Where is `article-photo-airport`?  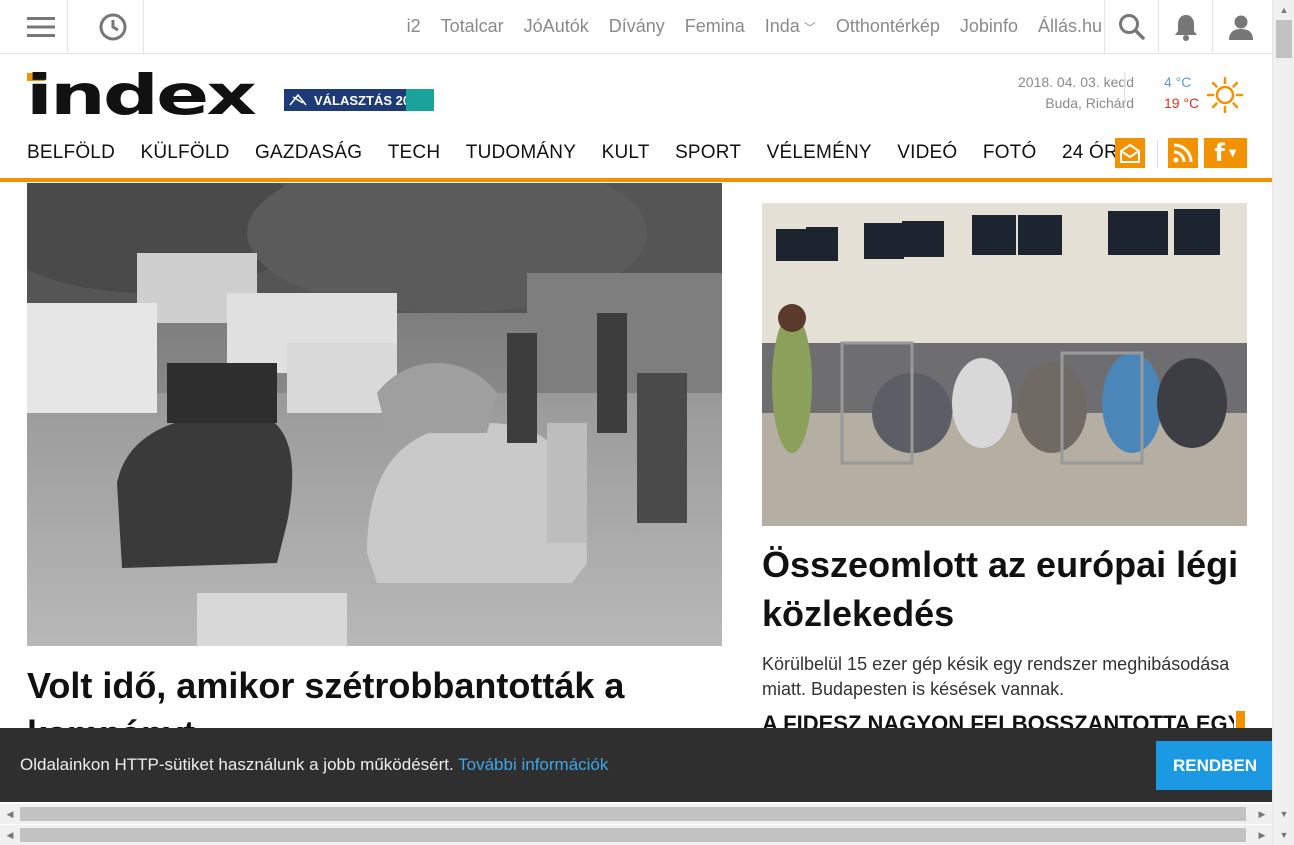
article-photo-airport is located at coordinates (1004, 364).